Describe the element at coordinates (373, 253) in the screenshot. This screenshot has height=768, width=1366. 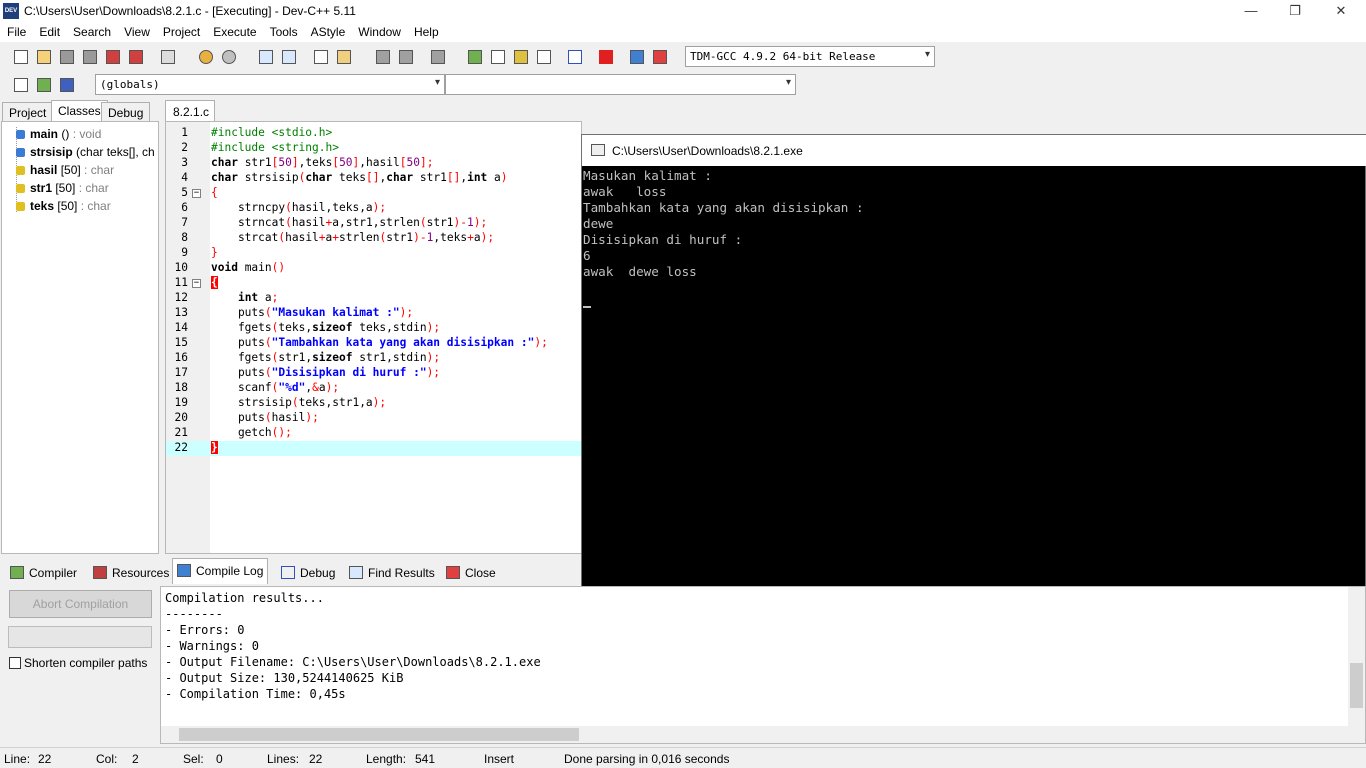
I see `code-line: 9}` at that location.